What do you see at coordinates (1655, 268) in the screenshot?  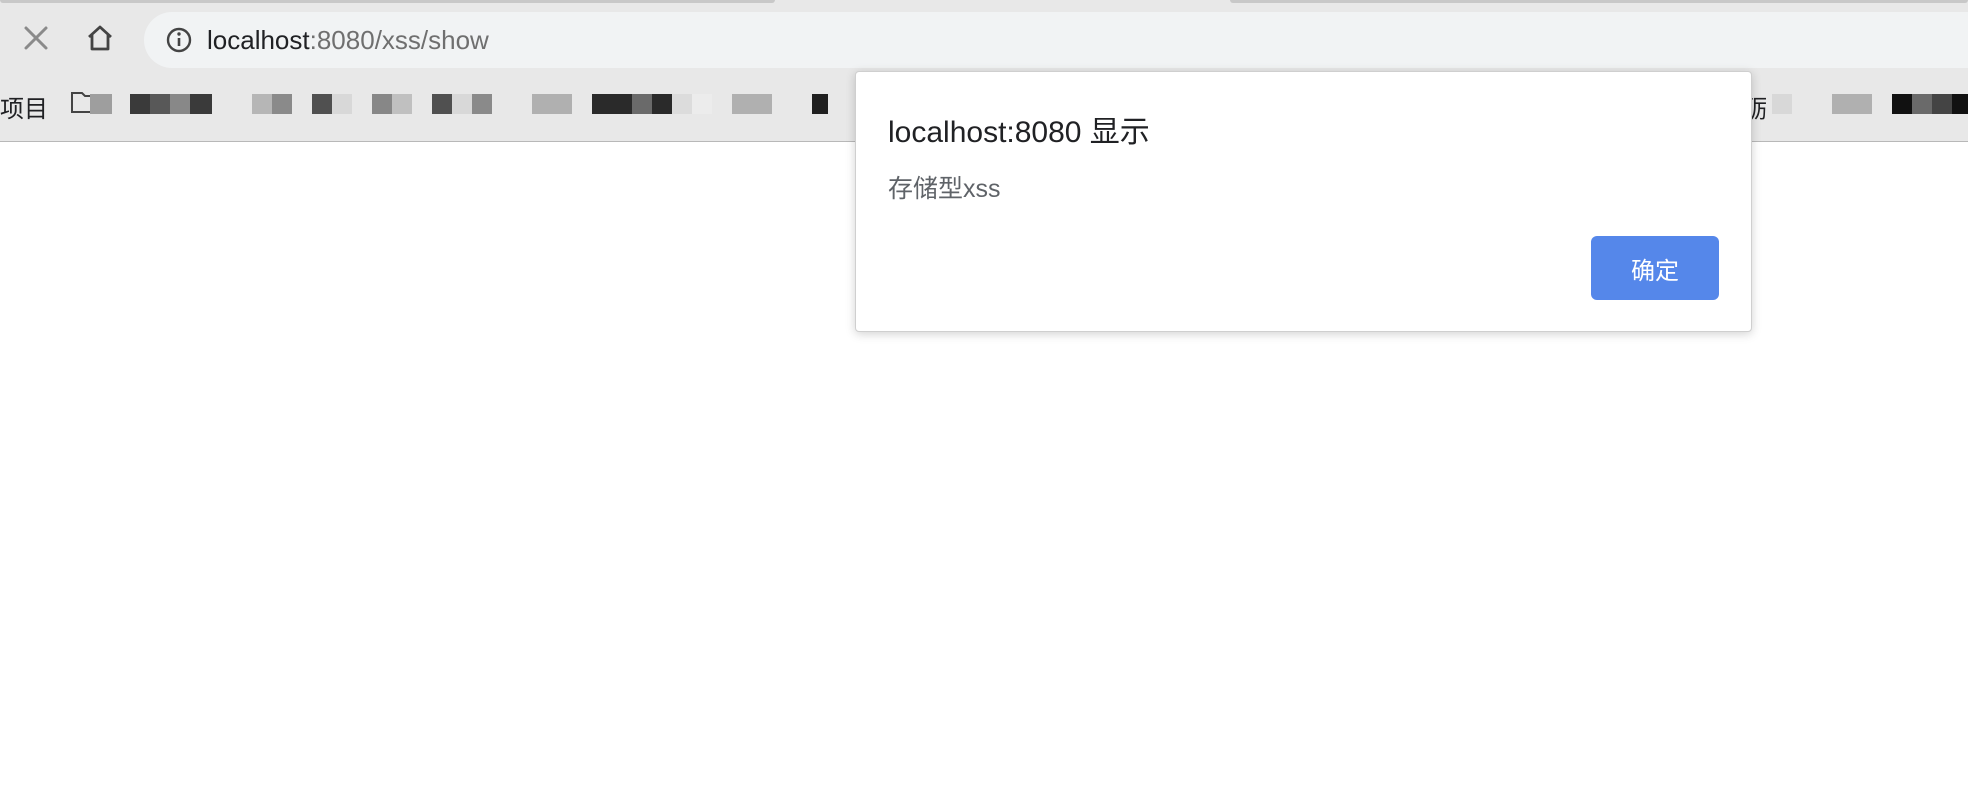 I see `ok-button: 确定` at bounding box center [1655, 268].